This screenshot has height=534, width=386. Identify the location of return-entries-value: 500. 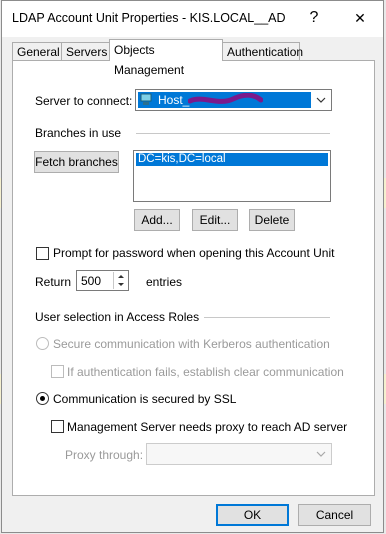
(91, 281).